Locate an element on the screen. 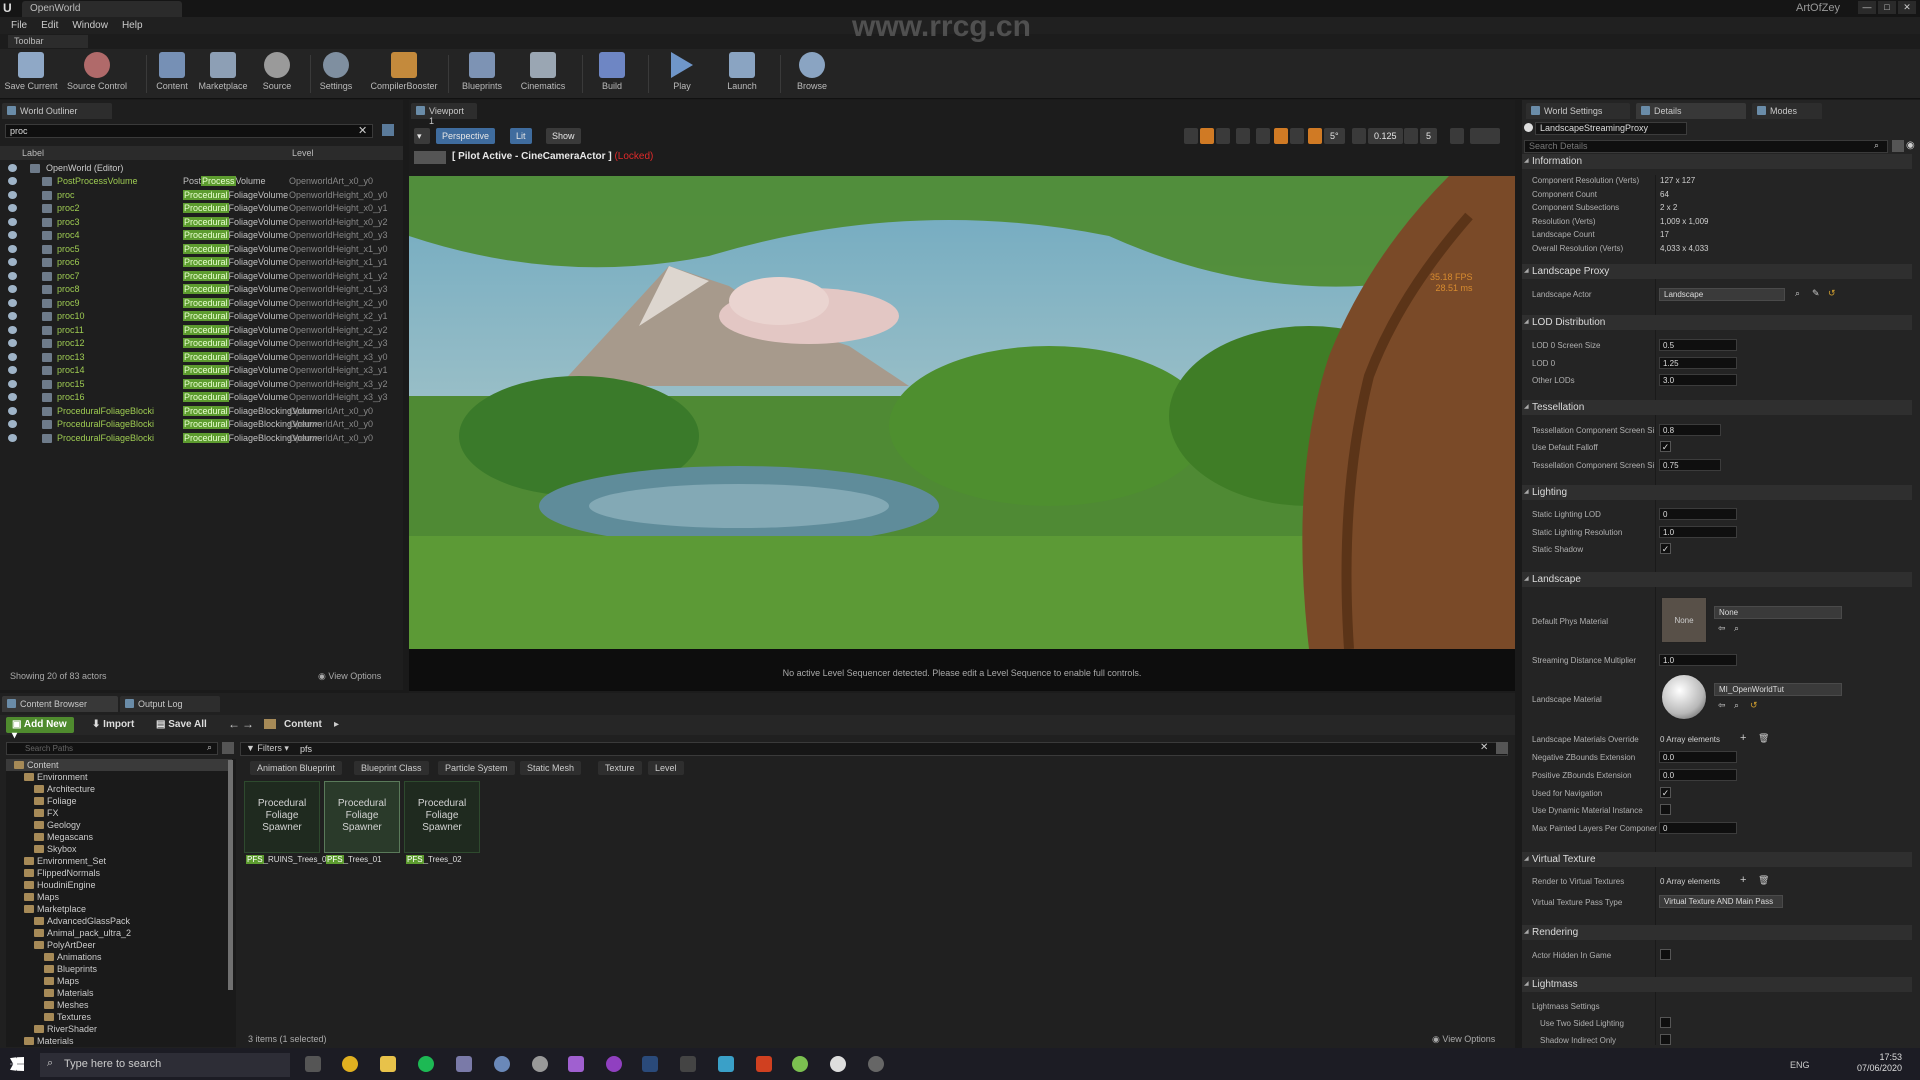  column-label: Label is located at coordinates (33, 153).